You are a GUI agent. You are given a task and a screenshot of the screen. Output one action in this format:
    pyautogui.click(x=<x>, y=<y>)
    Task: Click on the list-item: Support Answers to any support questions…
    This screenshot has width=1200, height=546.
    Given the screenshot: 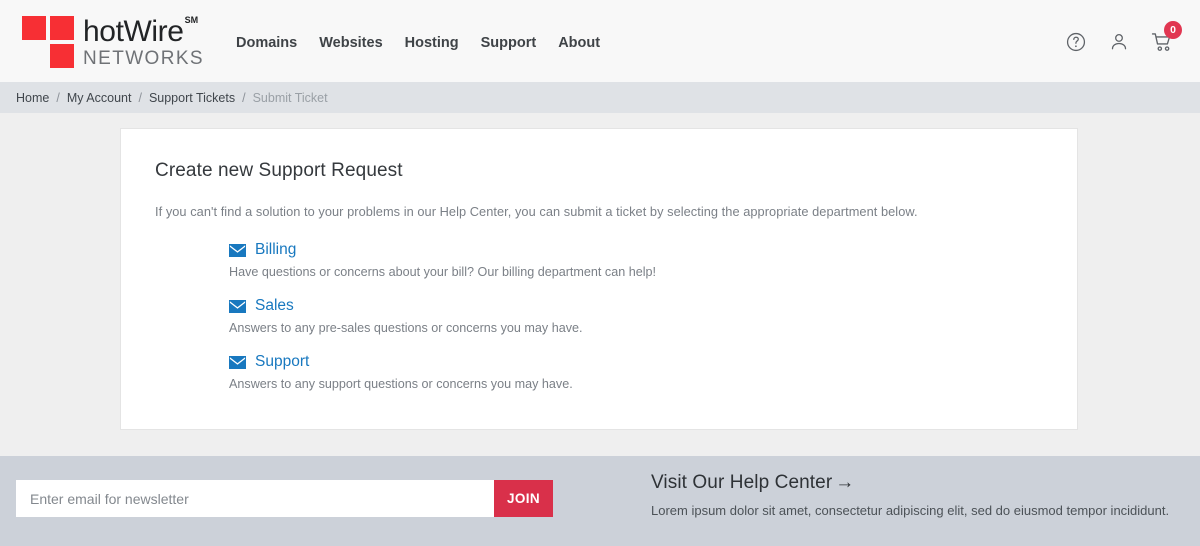 What is the action you would take?
    pyautogui.click(x=636, y=372)
    